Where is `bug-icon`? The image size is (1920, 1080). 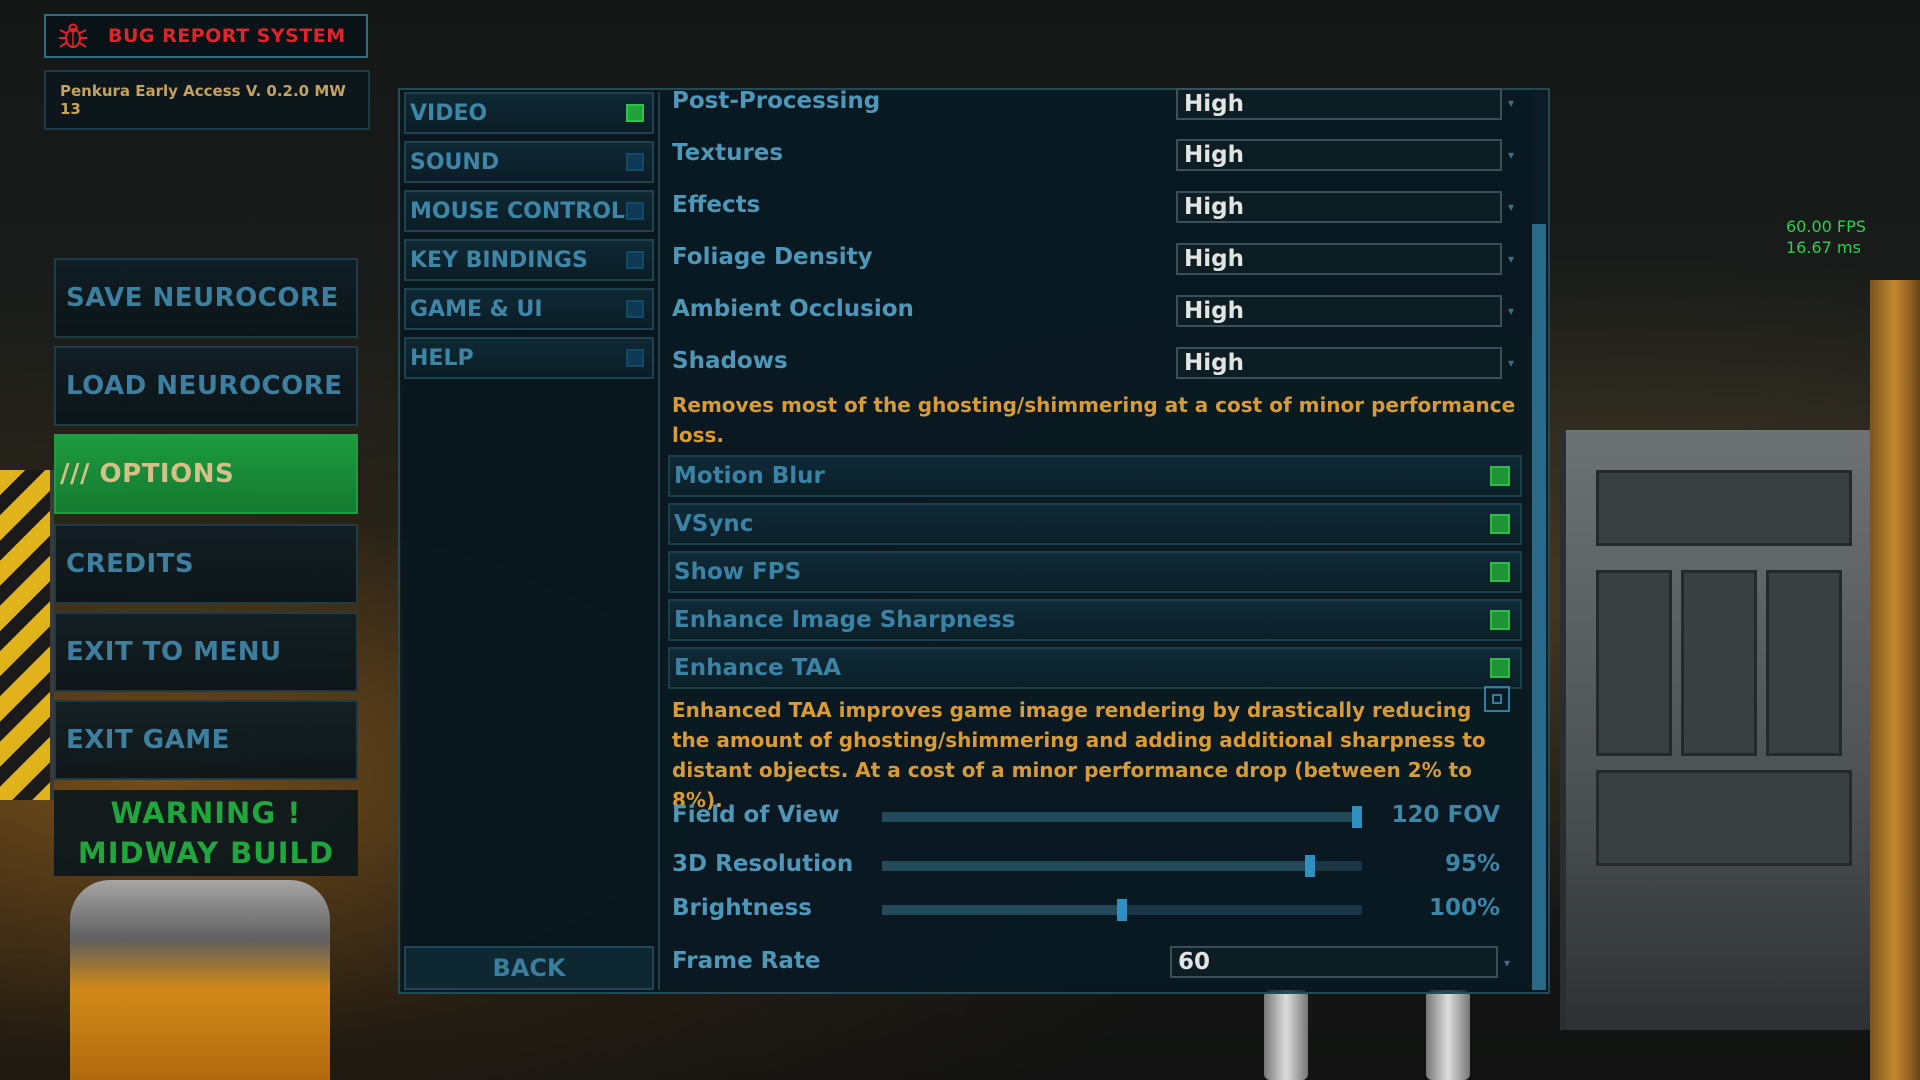
bug-icon is located at coordinates (73, 36).